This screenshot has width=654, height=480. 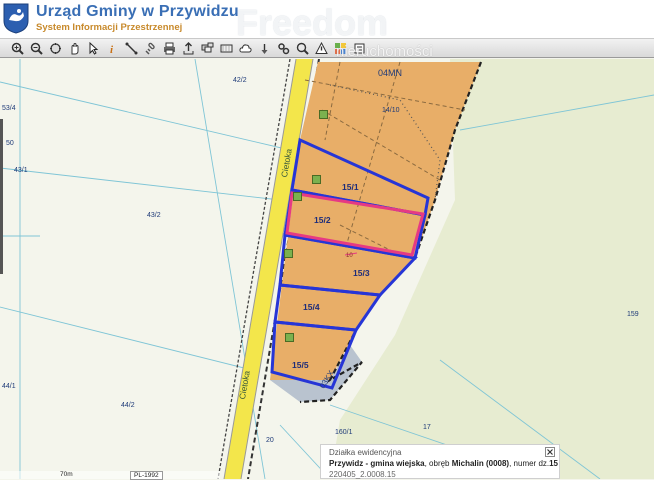 I want to click on zoom-out-icon, so click(x=36, y=48).